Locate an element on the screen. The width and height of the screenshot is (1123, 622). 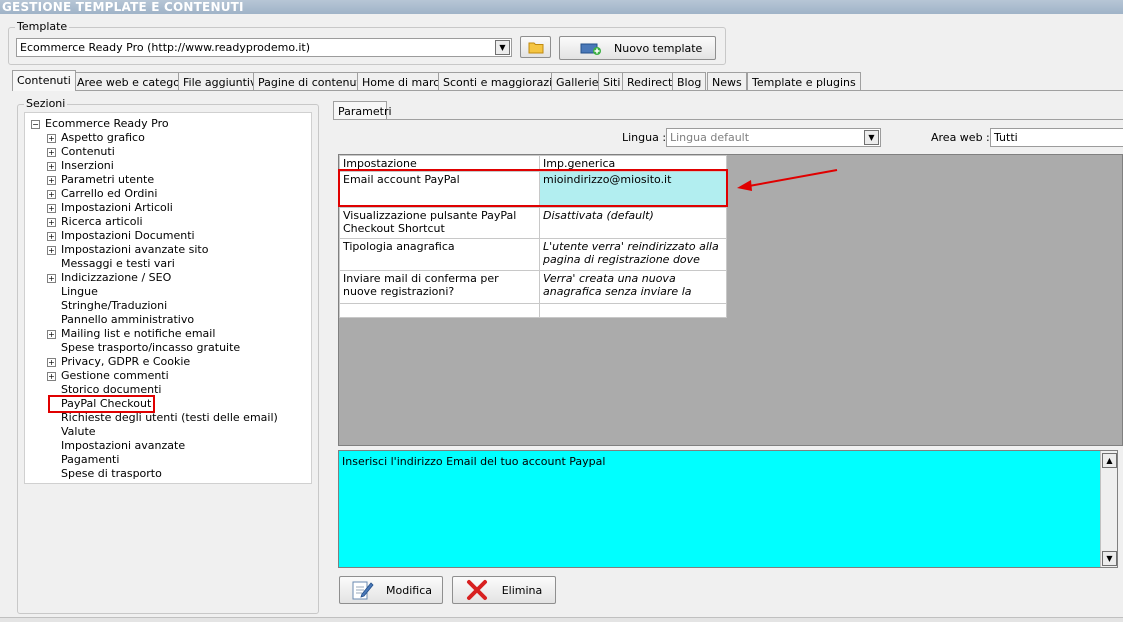
tab-parametri: Parametri is located at coordinates (362, 110).